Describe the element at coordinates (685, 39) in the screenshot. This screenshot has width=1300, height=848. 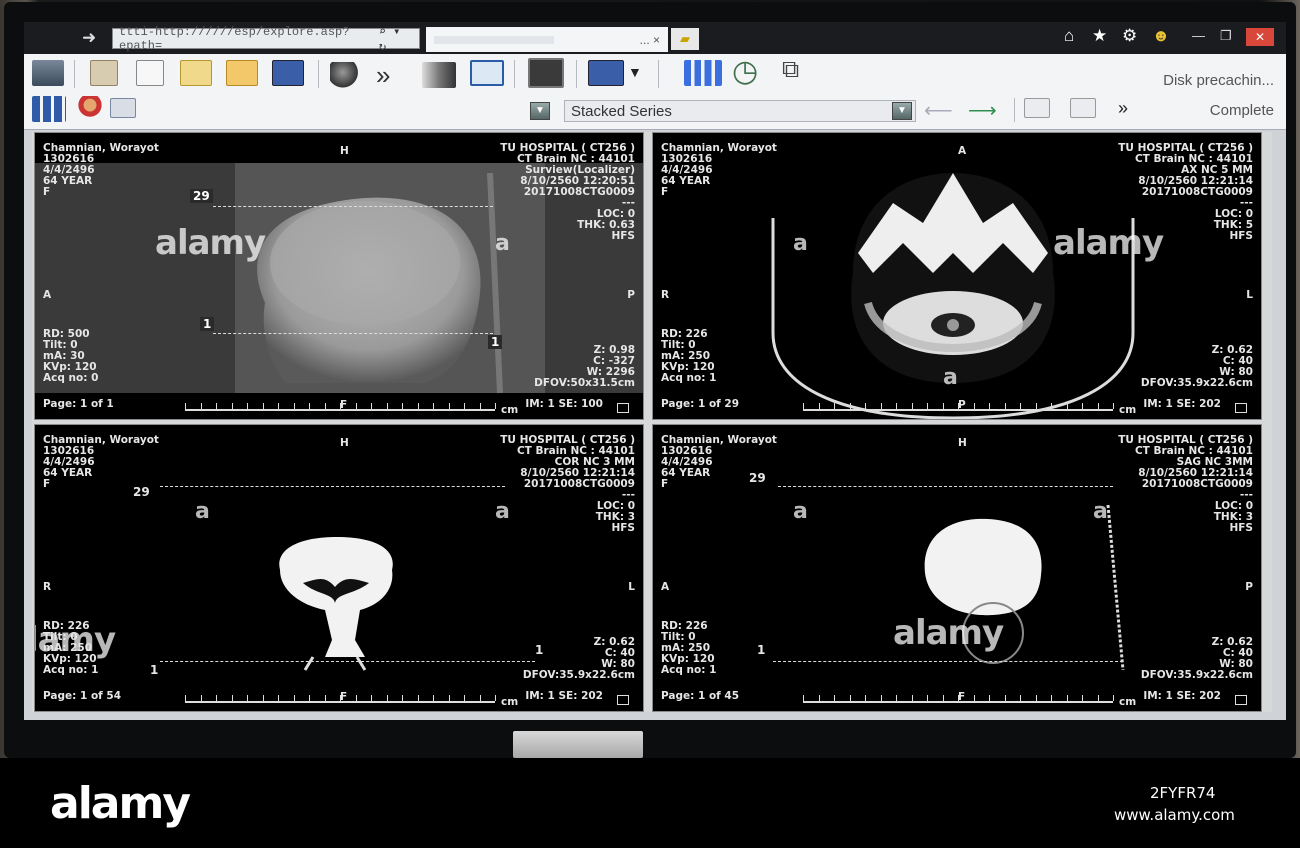
I see `new-tab-icon: ▰` at that location.